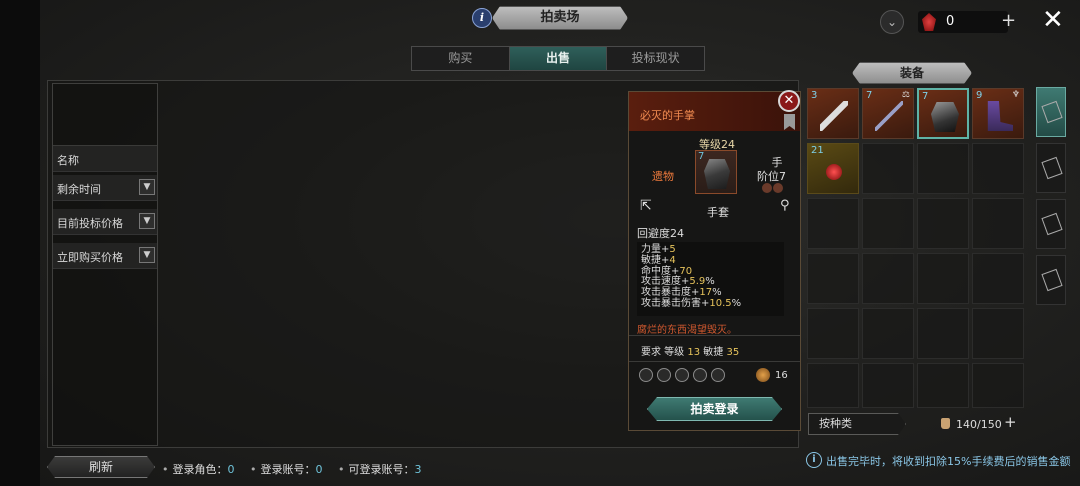 The image size is (1080, 486). I want to click on equipment-header: 装备, so click(915, 73).